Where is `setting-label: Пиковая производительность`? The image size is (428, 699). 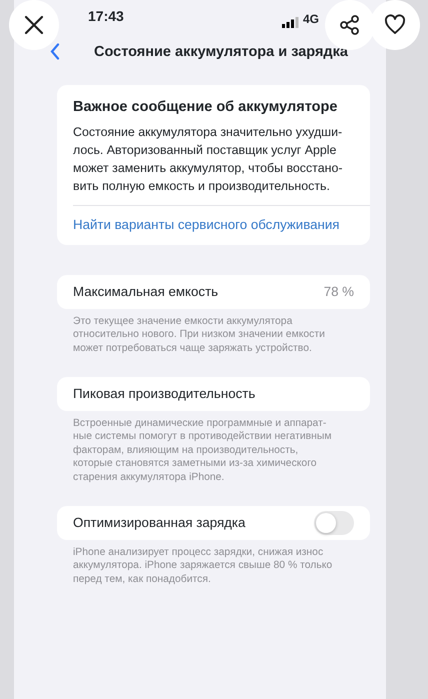
setting-label: Пиковая производительность is located at coordinates (164, 393).